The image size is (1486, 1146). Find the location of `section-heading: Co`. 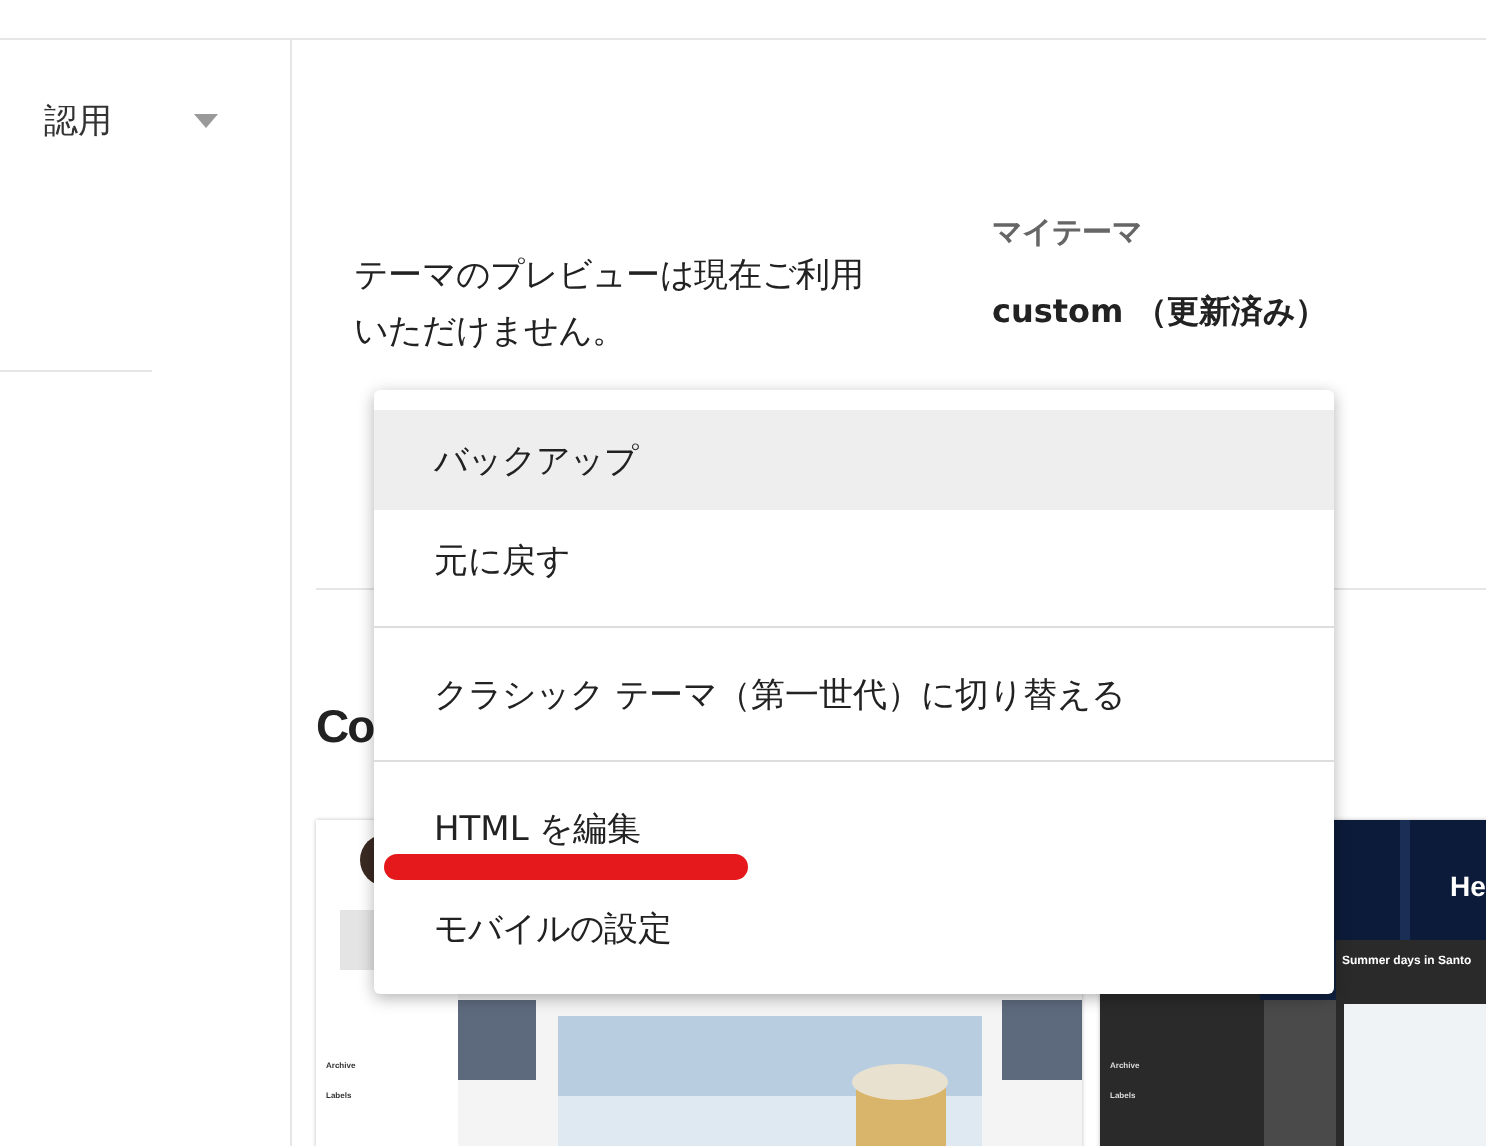

section-heading: Co is located at coordinates (345, 727).